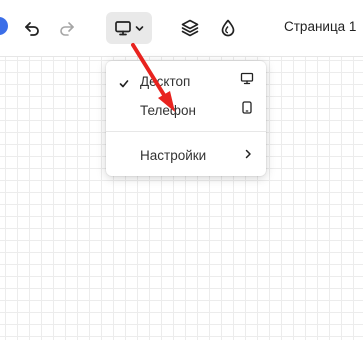 Image resolution: width=363 pixels, height=340 pixels. Describe the element at coordinates (168, 110) in the screenshot. I see `menu-item-phone-label: Телефон` at that location.